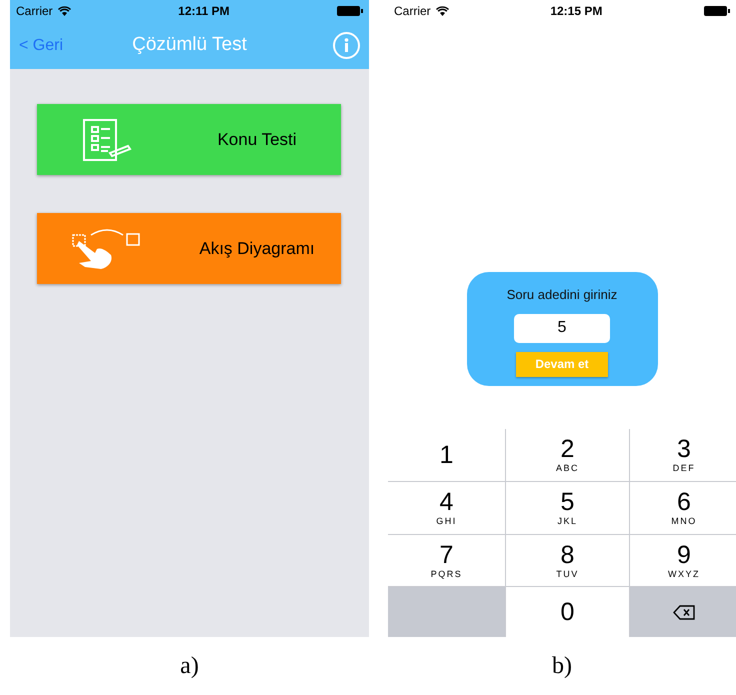 This screenshot has height=695, width=736. I want to click on keypad-key: 9 WXYZ, so click(683, 560).